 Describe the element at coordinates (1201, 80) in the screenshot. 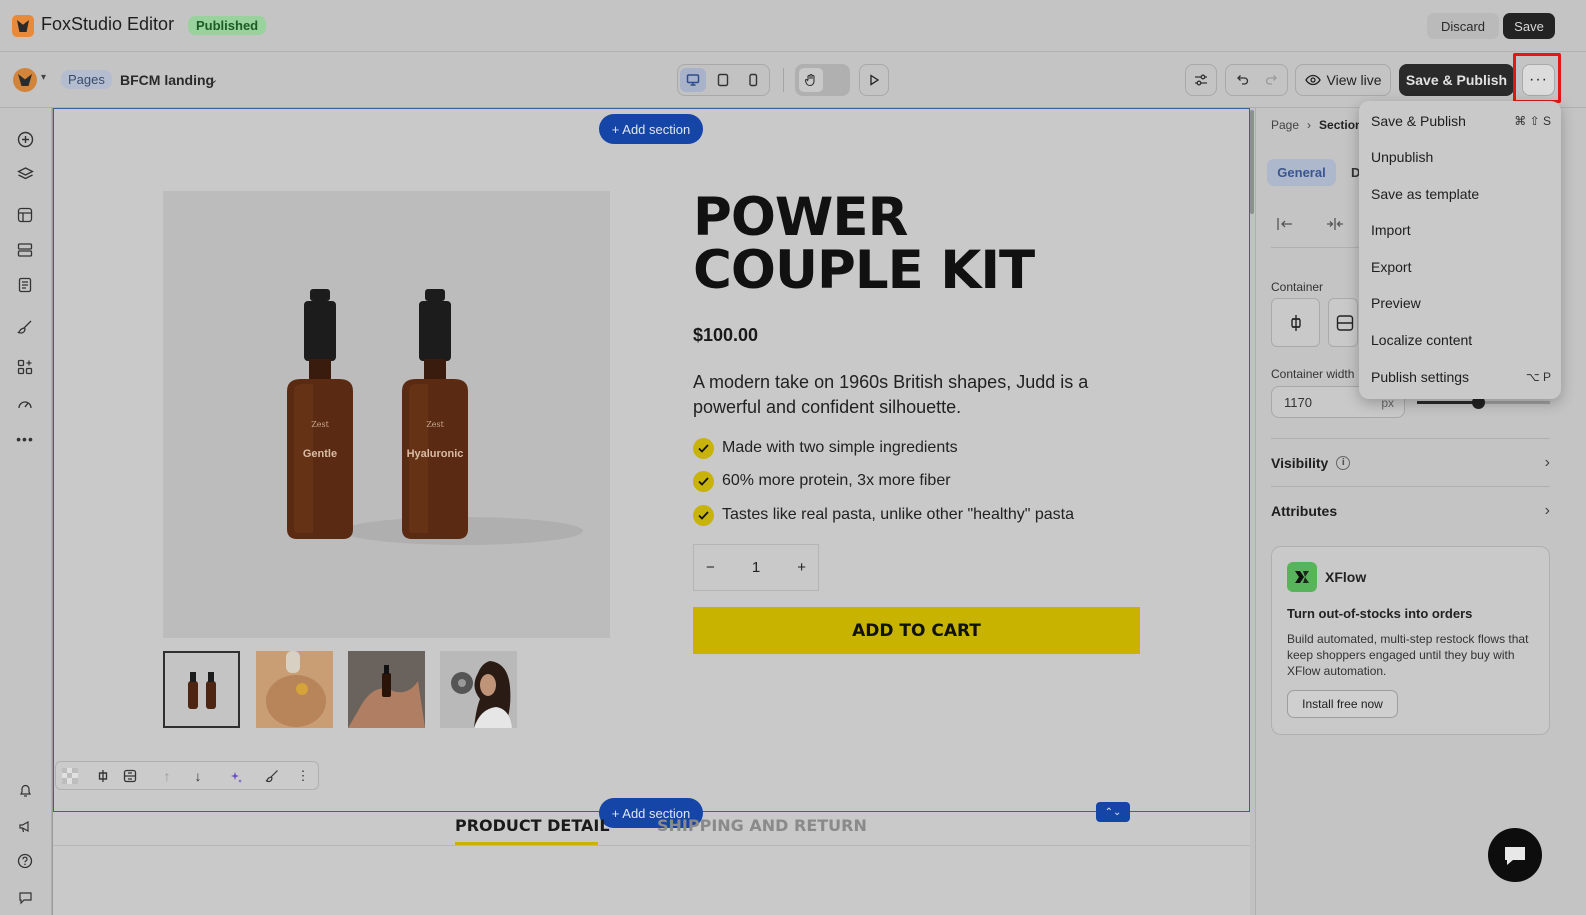

I see `settings-sliders-icon` at that location.